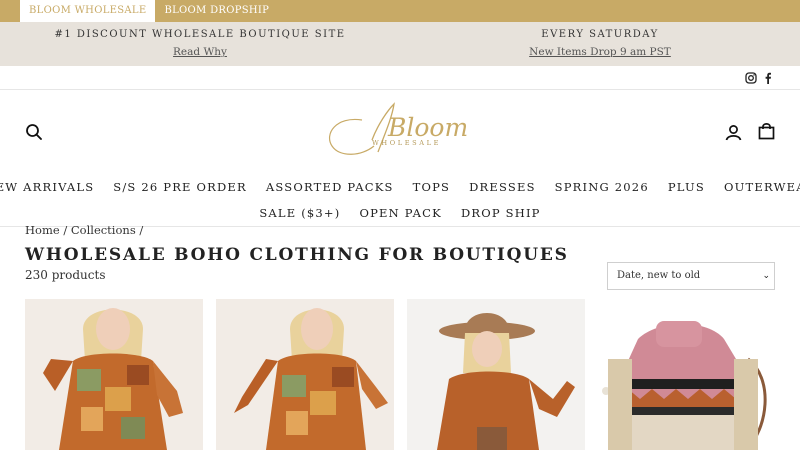  I want to click on nav-item-ss26-pre-order: S/S 26 PRE ORDER, so click(180, 187).